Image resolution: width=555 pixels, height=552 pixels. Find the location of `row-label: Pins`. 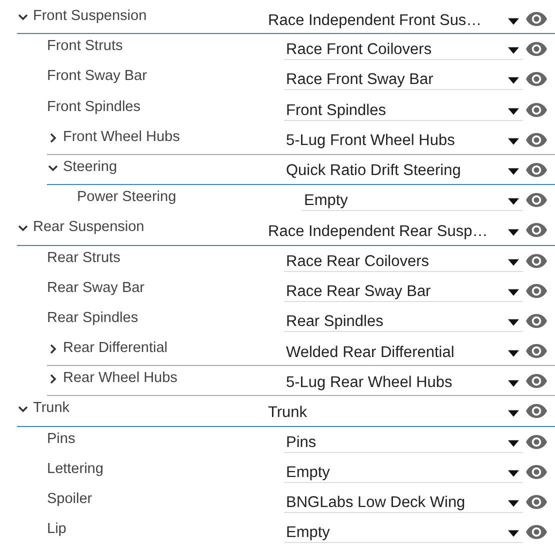

row-label: Pins is located at coordinates (61, 438).